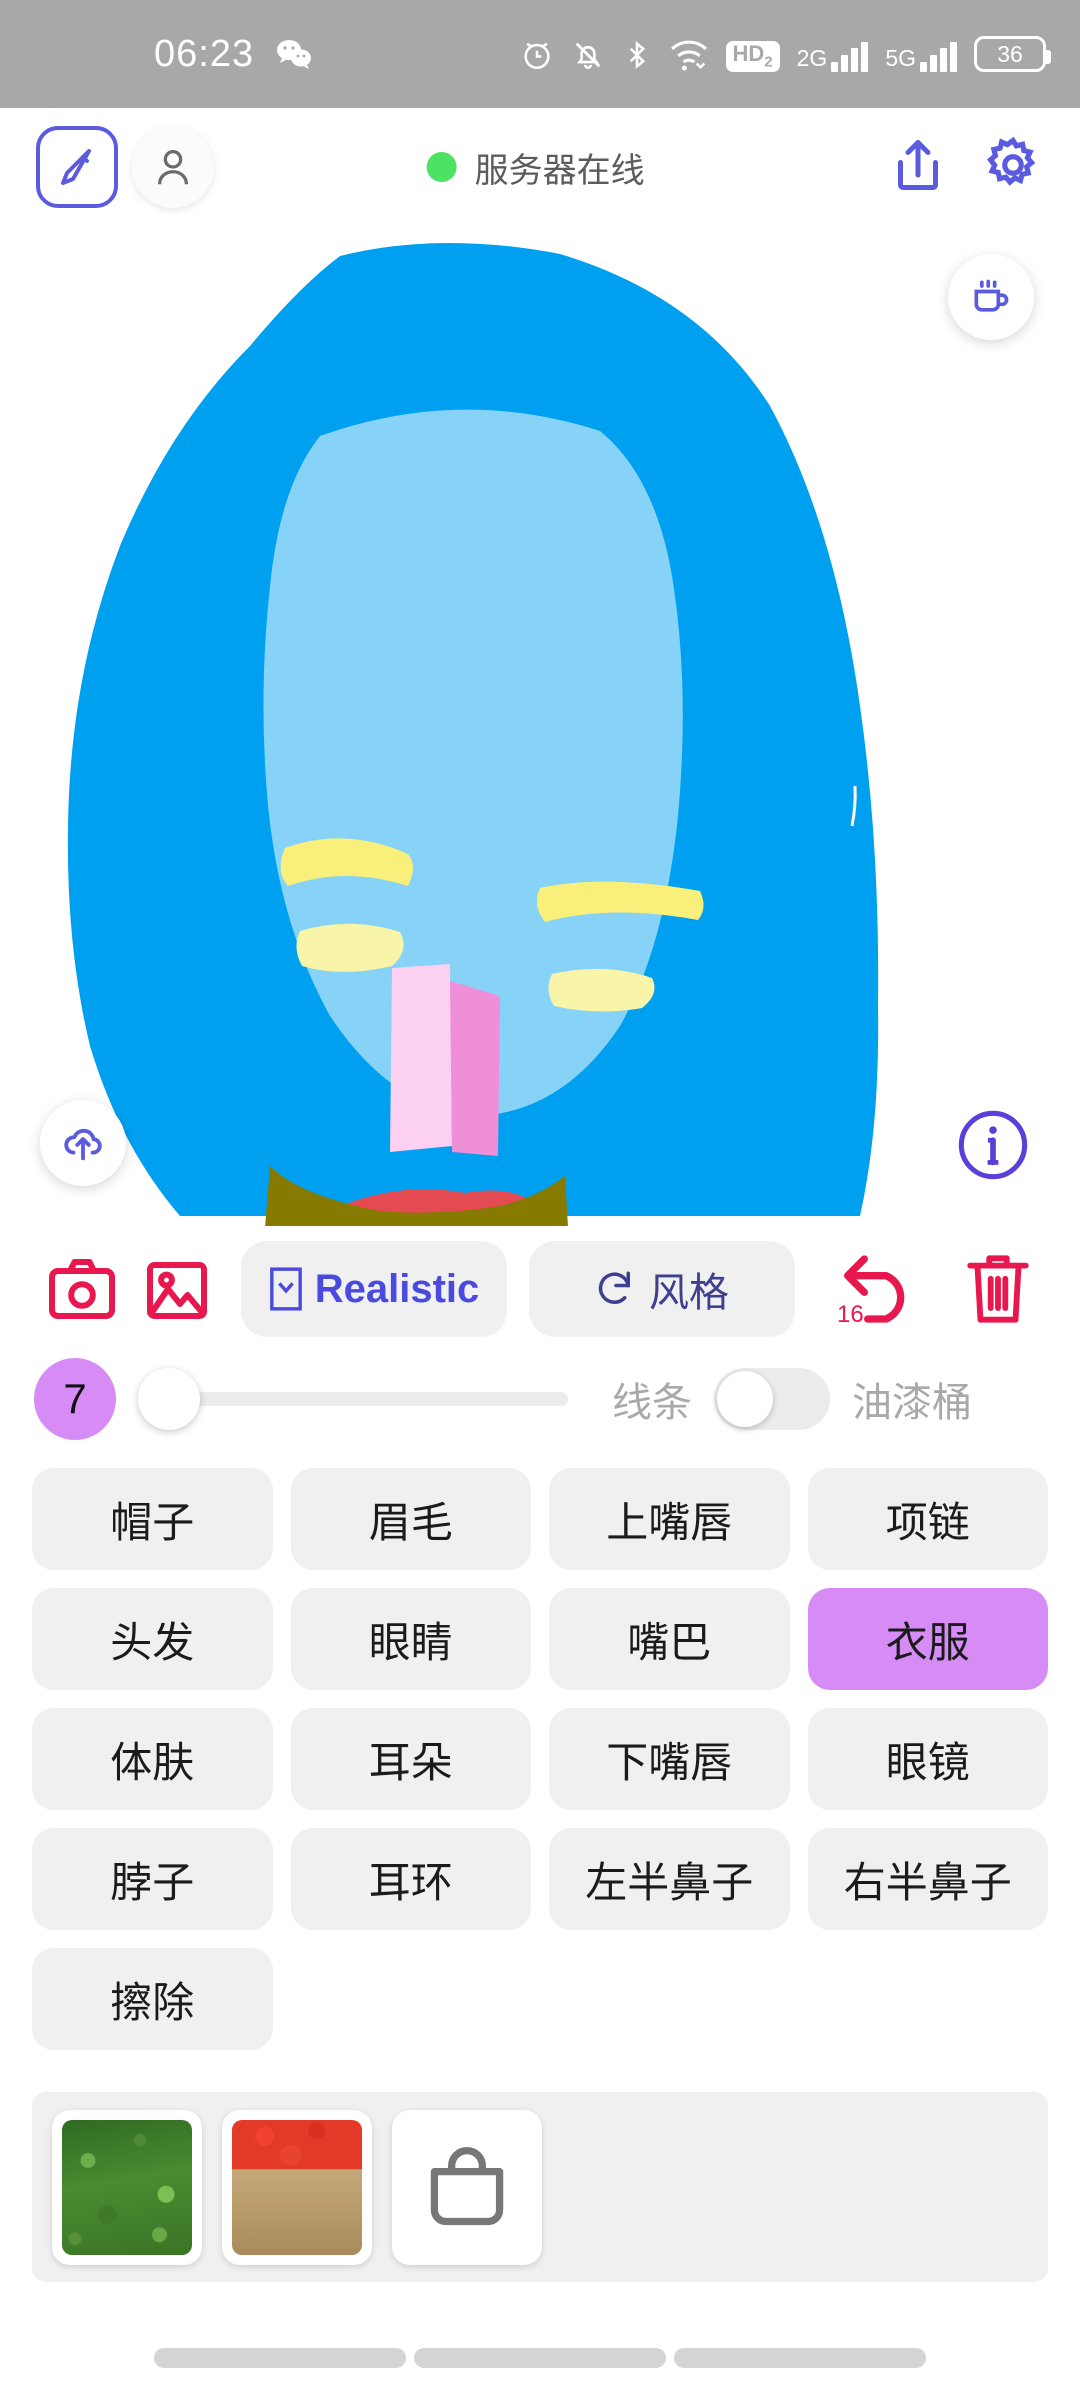 This screenshot has width=1080, height=2400. I want to click on undo-count-label: 16, so click(850, 1314).